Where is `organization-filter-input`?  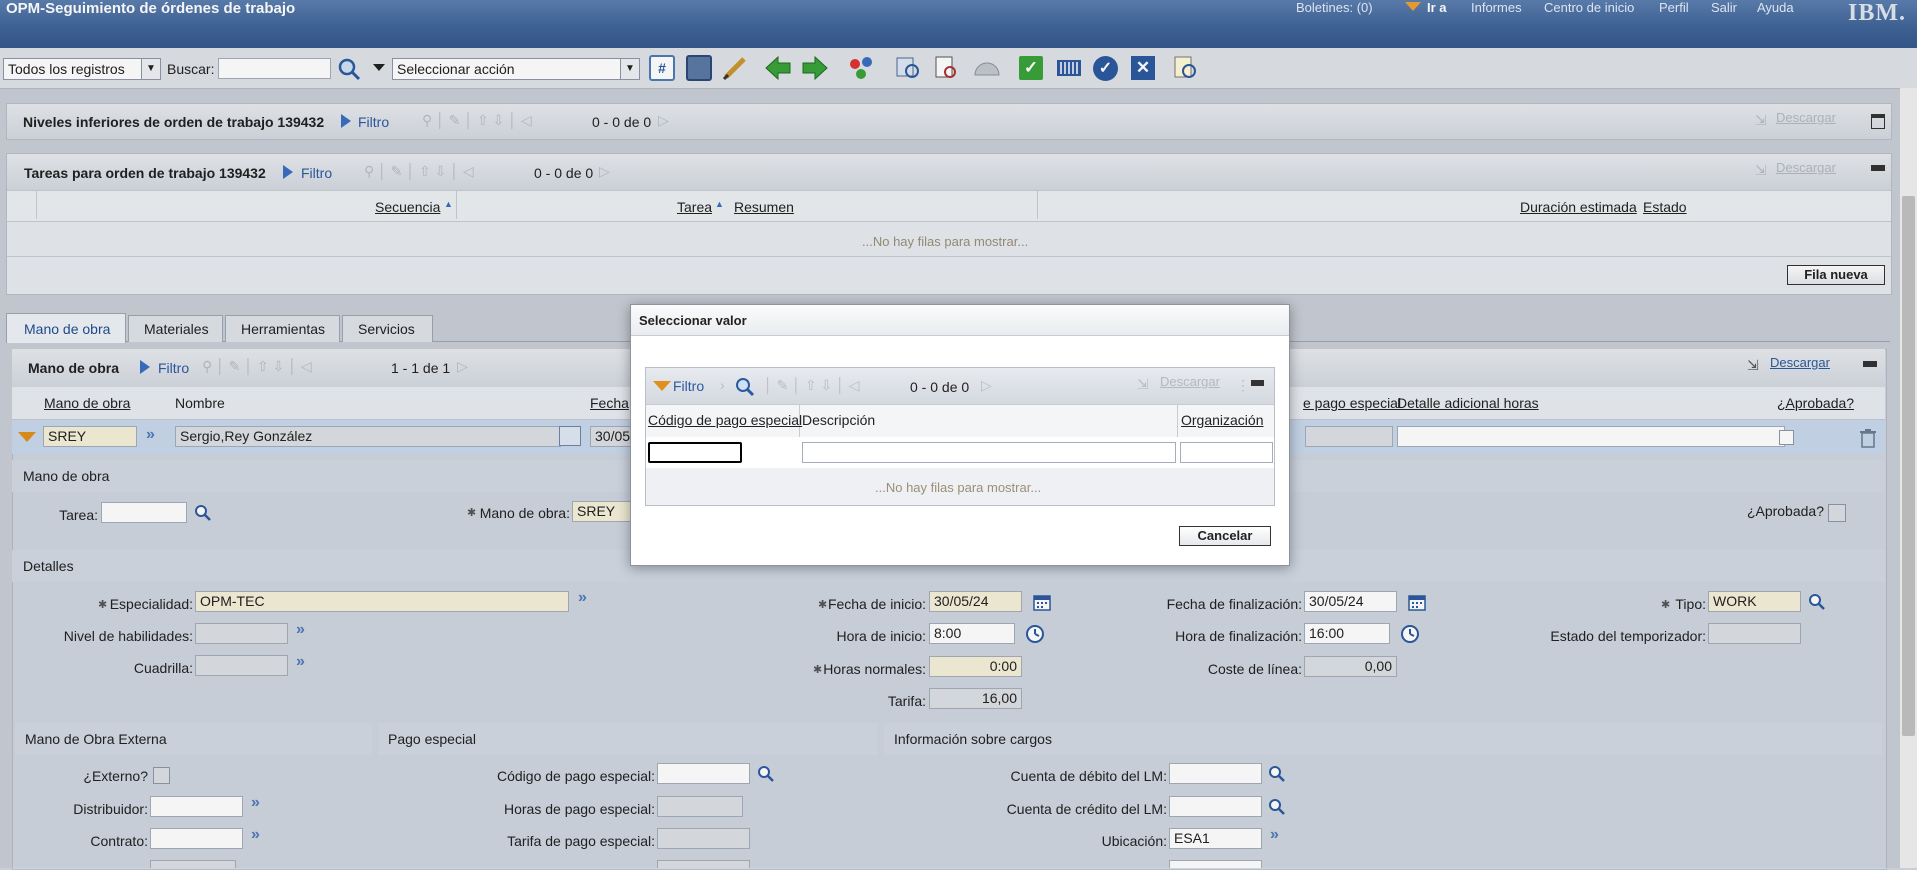
organization-filter-input is located at coordinates (1226, 452).